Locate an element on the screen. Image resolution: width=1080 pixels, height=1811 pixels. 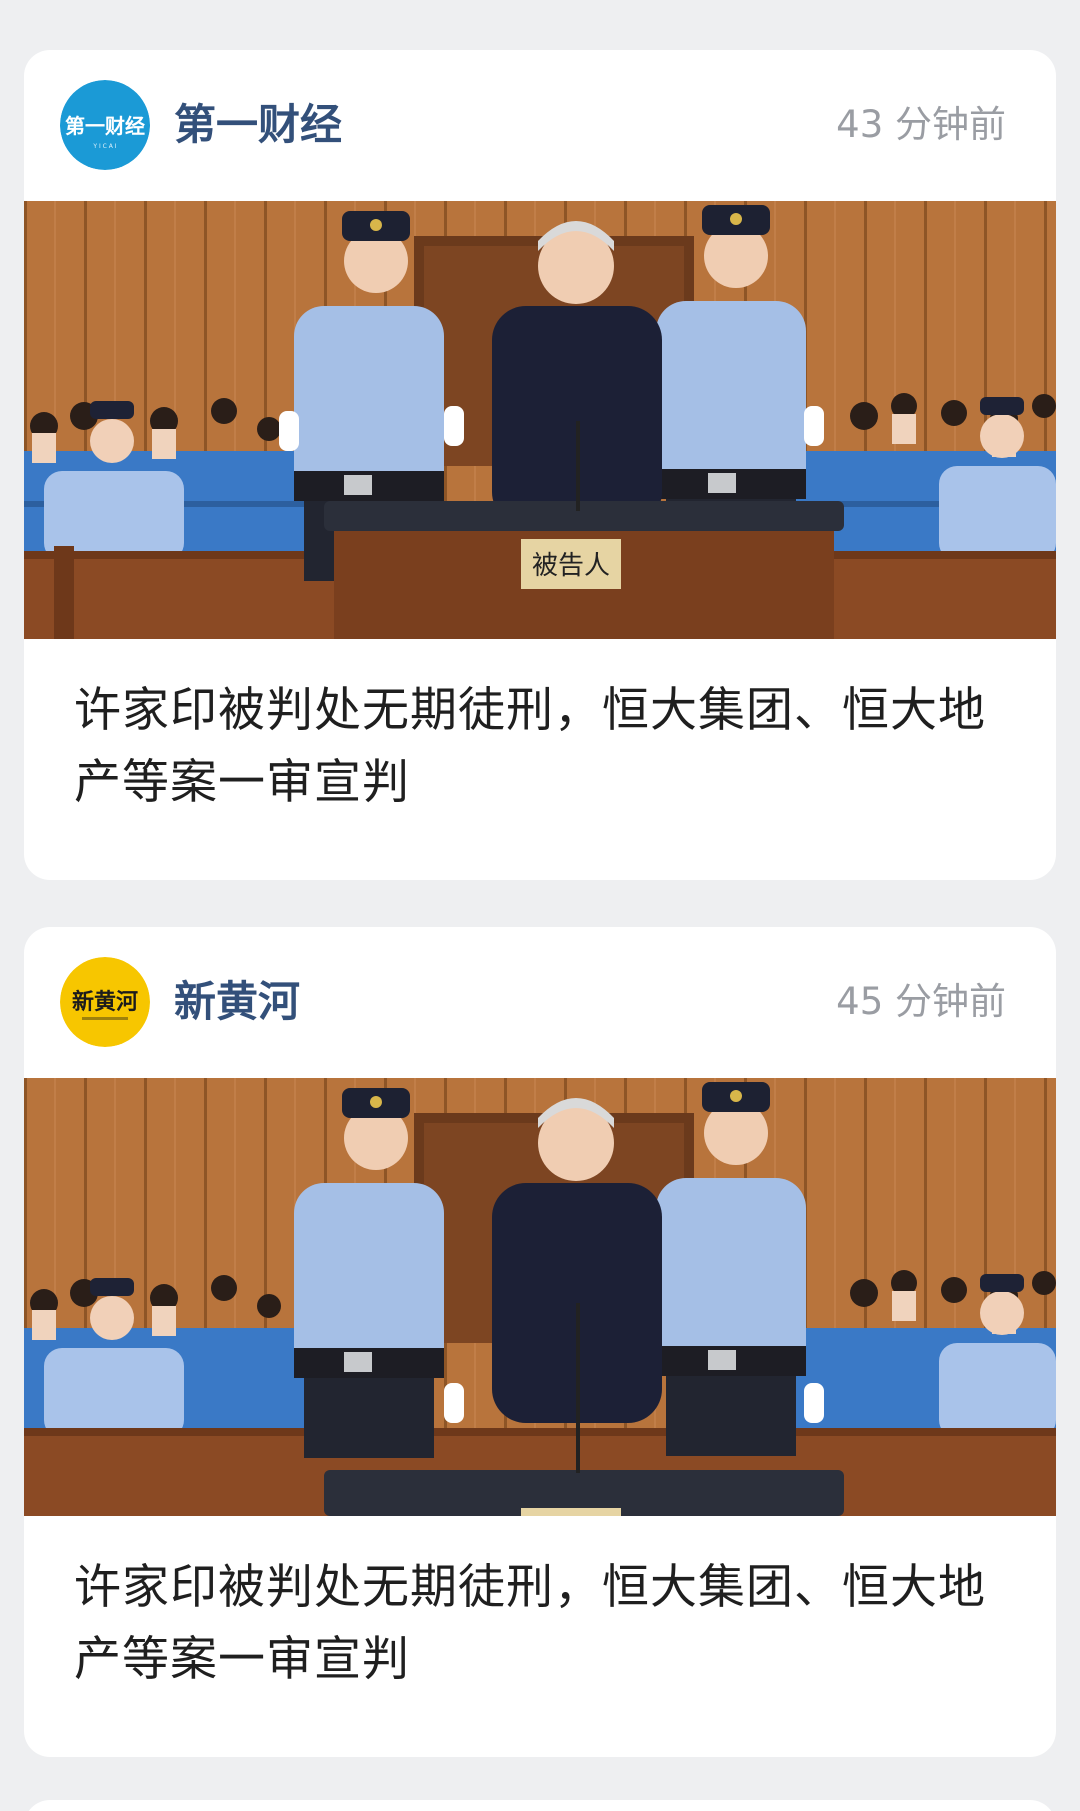
source-avatar: 新黄河 is located at coordinates (105, 1002).